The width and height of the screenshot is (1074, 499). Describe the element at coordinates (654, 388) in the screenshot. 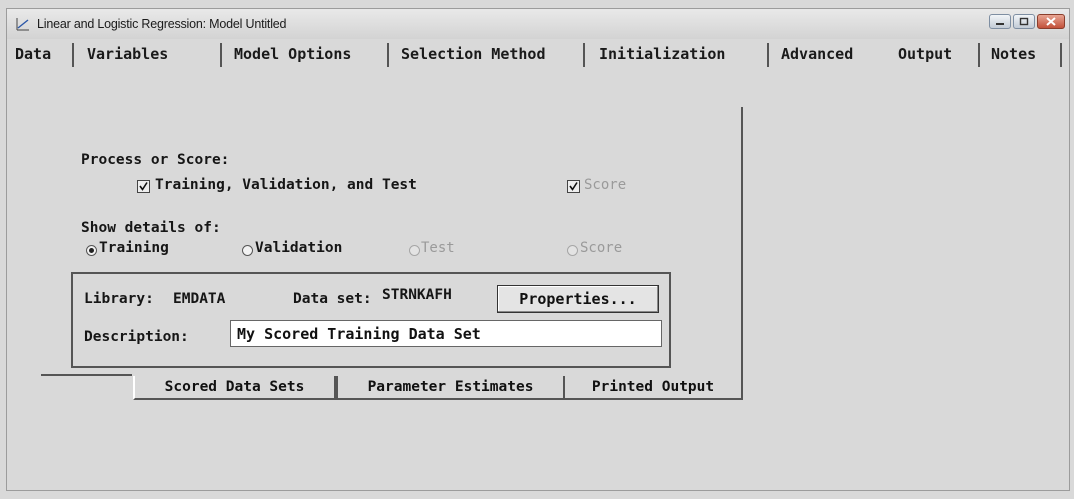

I see `tab-printed-output: Printed Output` at that location.